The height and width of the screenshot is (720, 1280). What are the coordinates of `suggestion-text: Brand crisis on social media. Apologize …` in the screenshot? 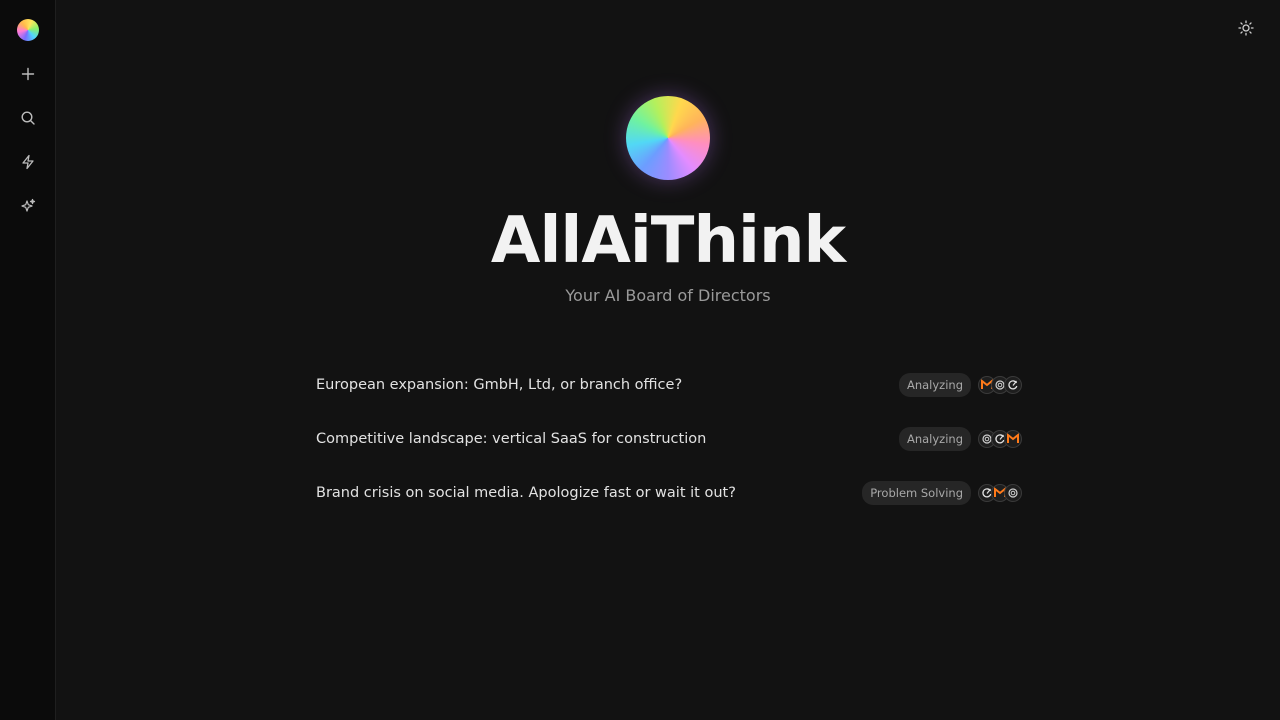 It's located at (526, 493).